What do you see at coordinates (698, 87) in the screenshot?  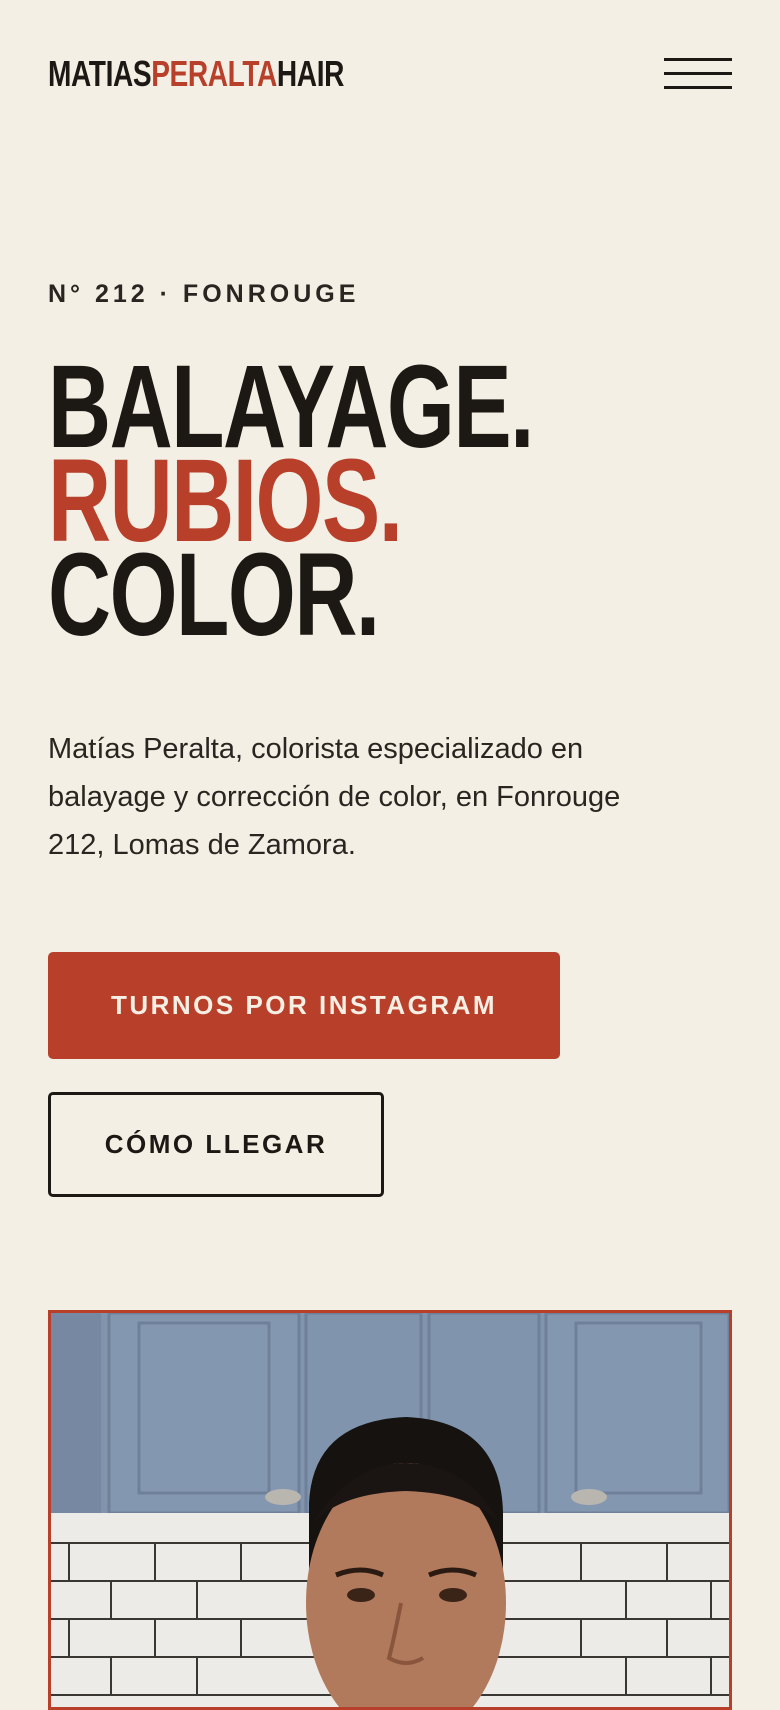 I see `menu-bar-bottom` at bounding box center [698, 87].